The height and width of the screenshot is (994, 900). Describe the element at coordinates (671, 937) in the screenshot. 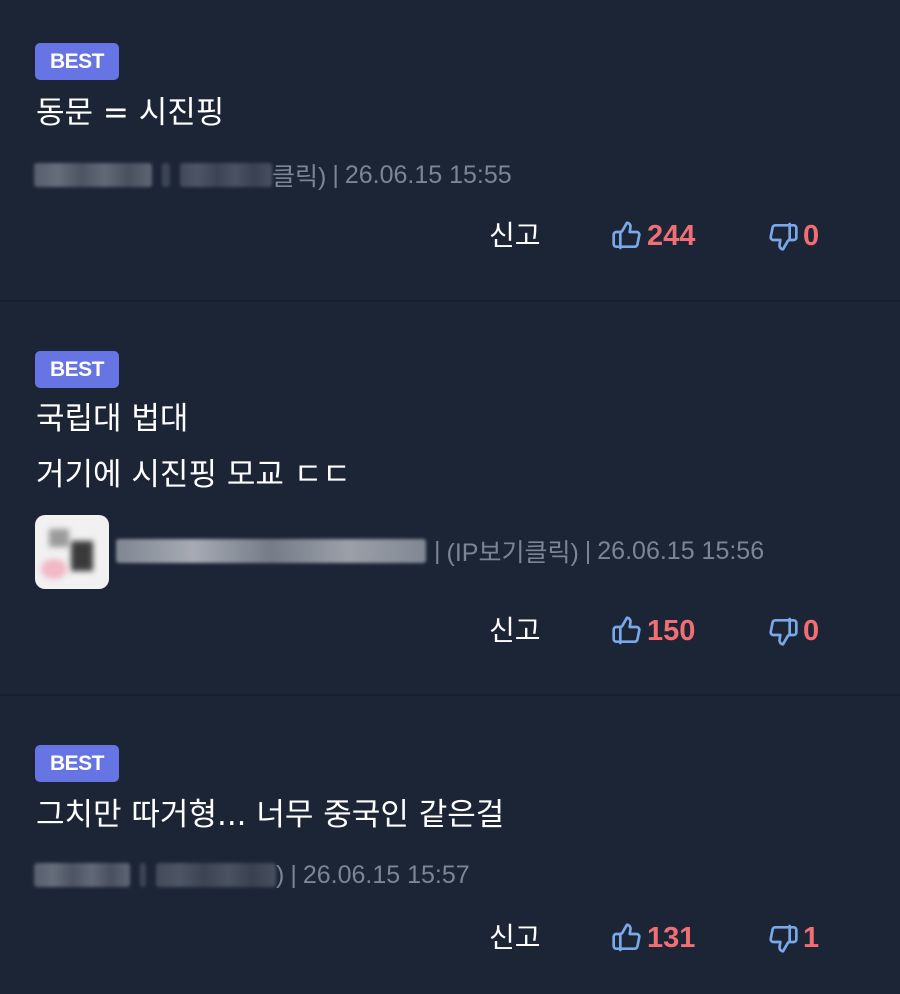

I see `upvote-count: 131` at that location.